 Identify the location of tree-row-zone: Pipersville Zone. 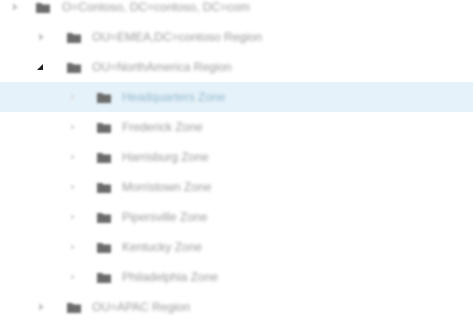
(236, 217).